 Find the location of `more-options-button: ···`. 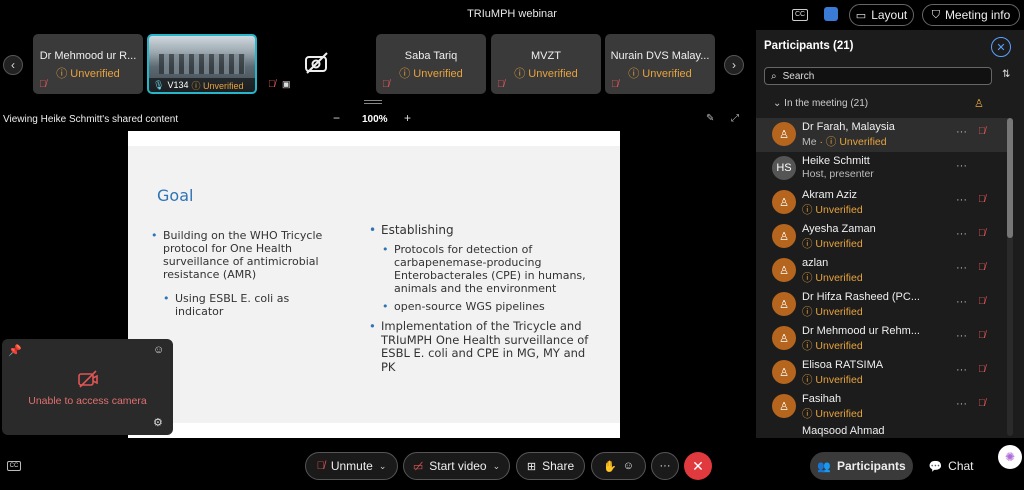

more-options-button: ··· is located at coordinates (665, 466).